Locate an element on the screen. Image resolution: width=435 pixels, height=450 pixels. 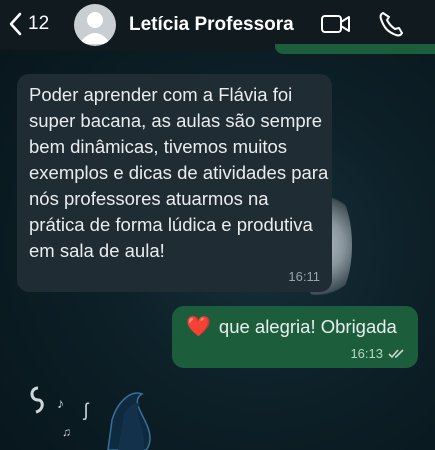
message-time: 16:11 is located at coordinates (304, 276).